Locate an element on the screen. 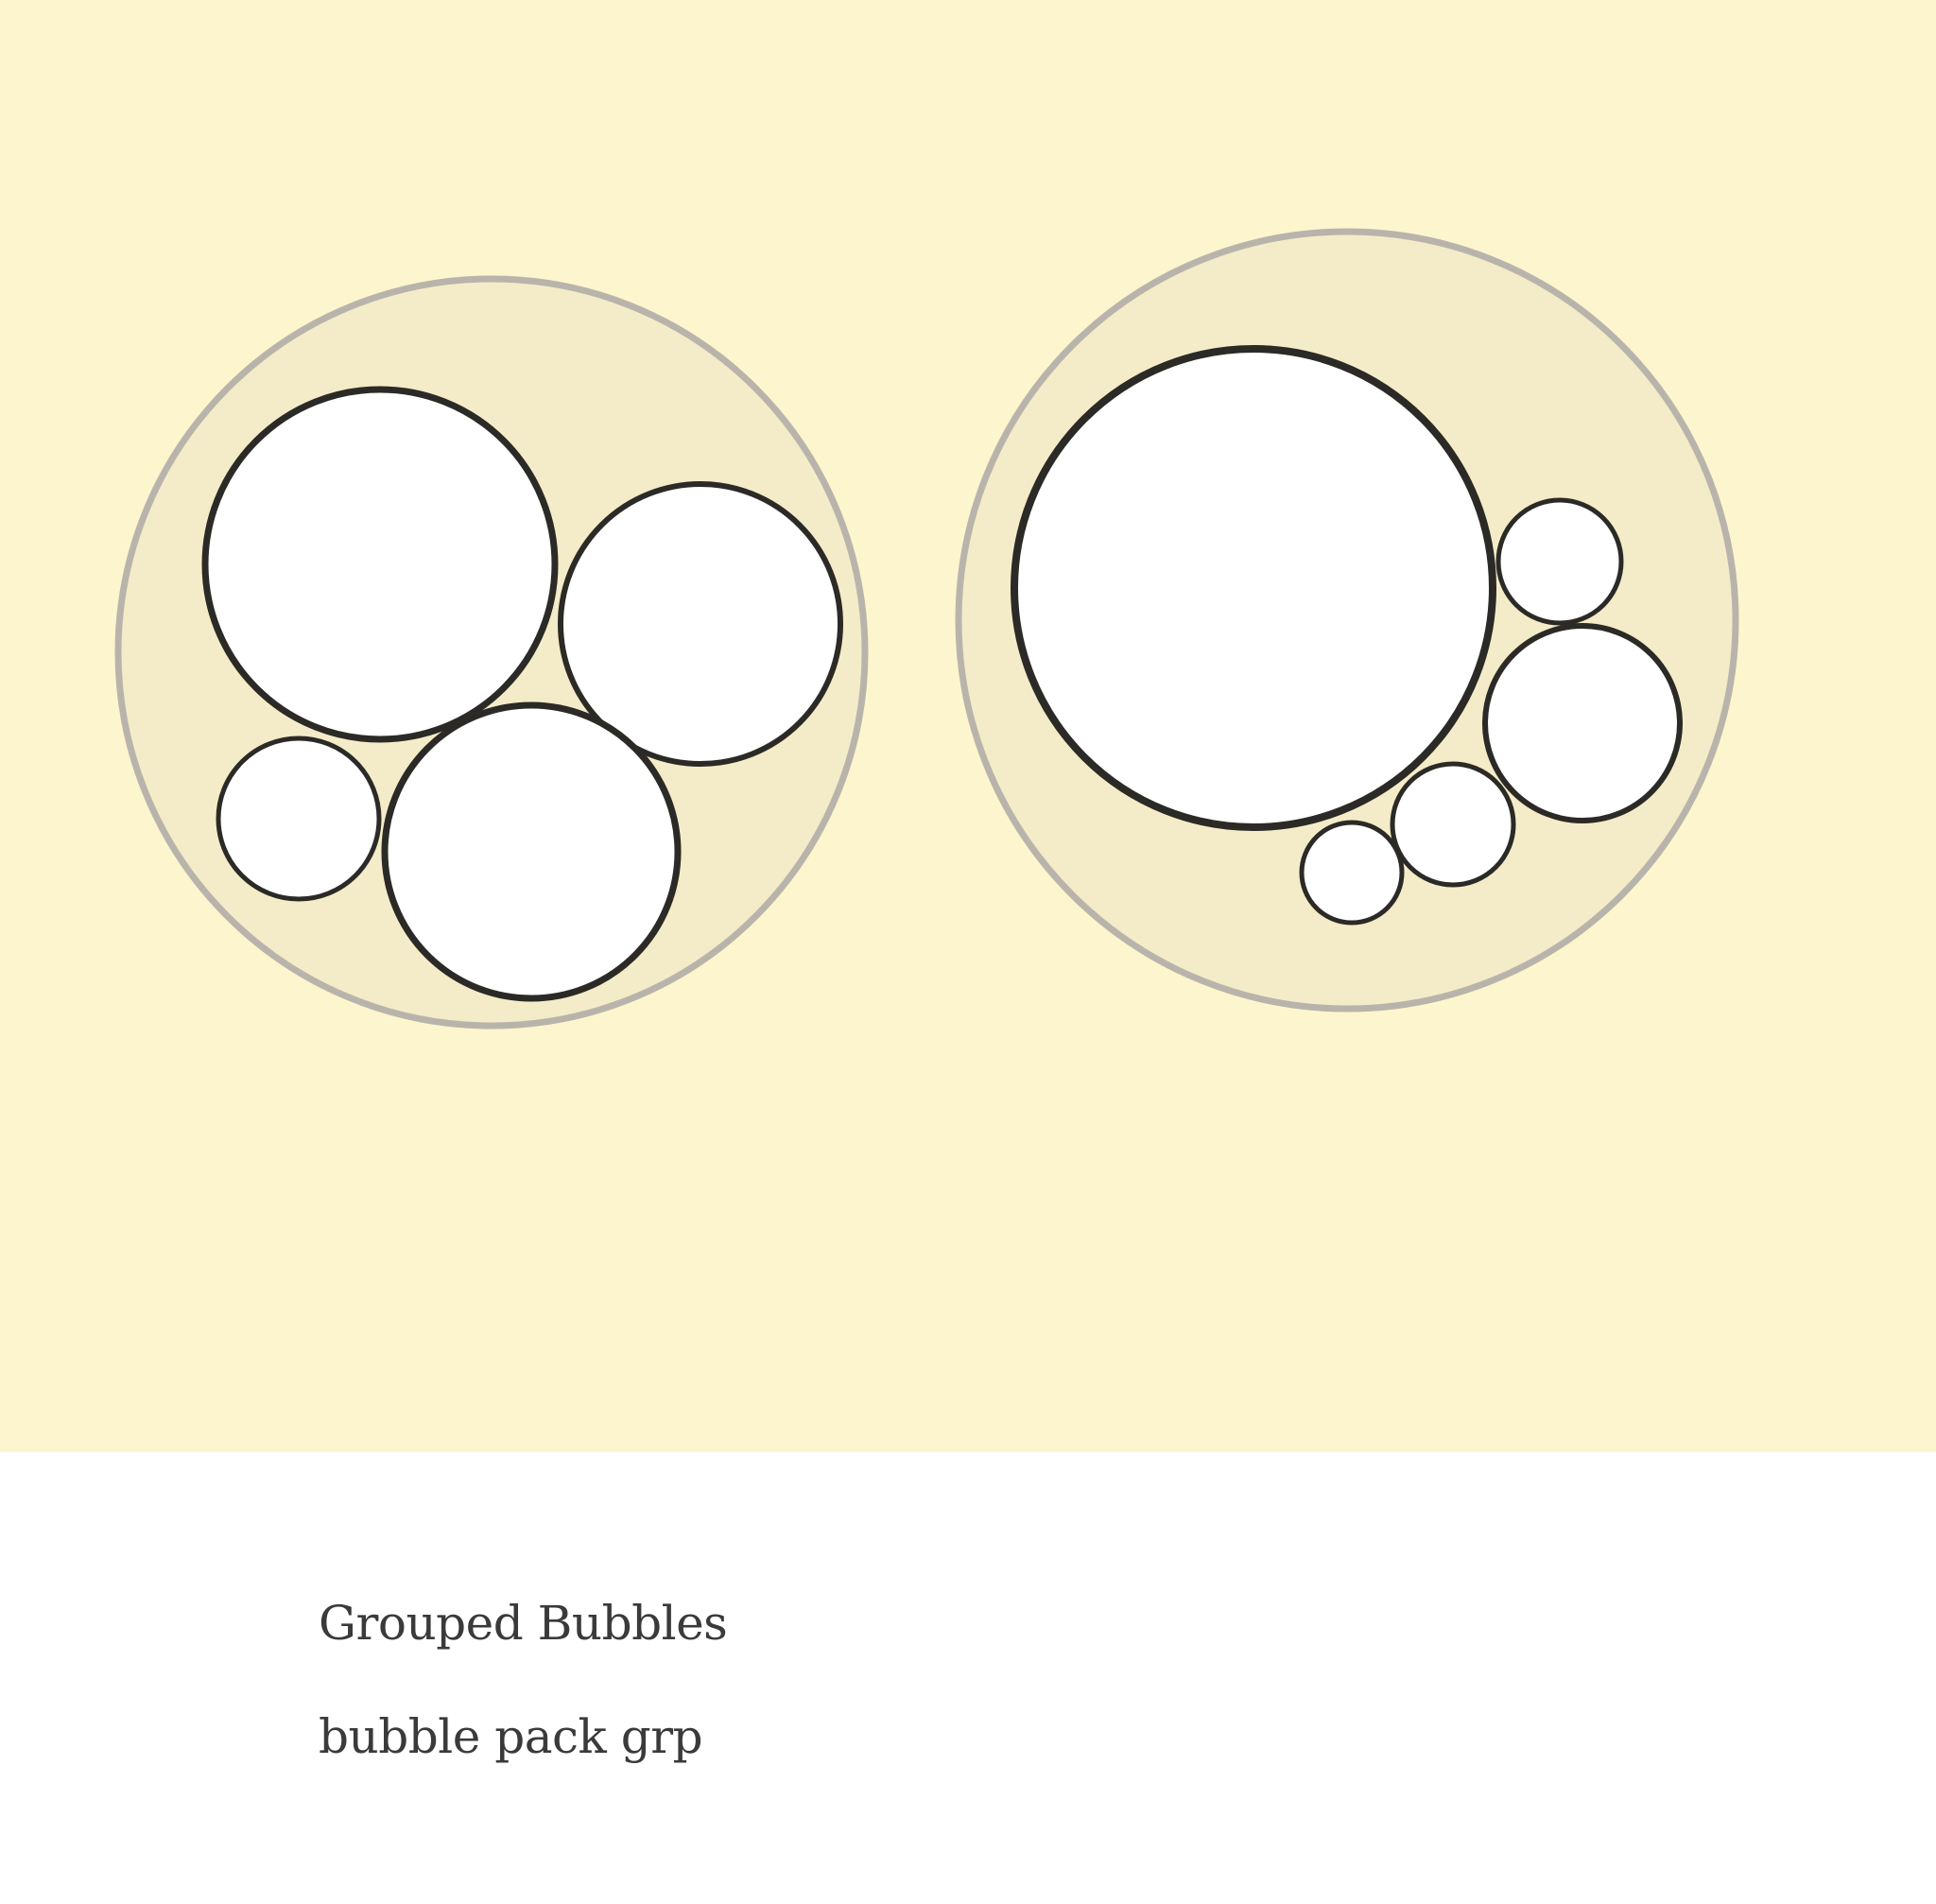 Image resolution: width=1936 pixels, height=1904 pixels. diagram-title: Grouped Bubbles is located at coordinates (523, 1623).